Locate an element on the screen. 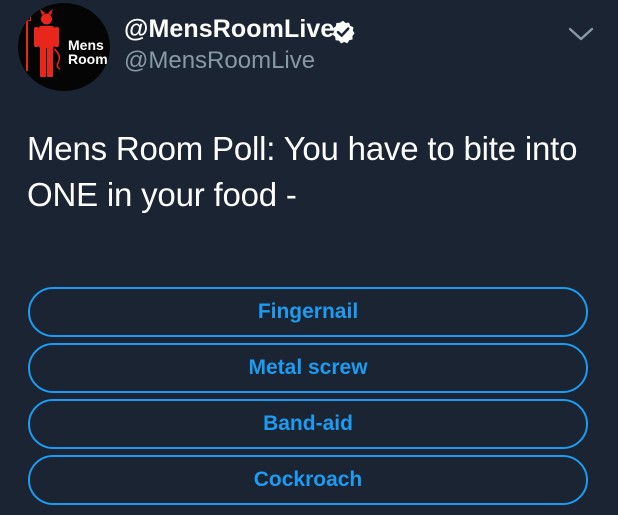 Image resolution: width=618 pixels, height=515 pixels. poll-option-metal-screw: Metal screw is located at coordinates (308, 368).